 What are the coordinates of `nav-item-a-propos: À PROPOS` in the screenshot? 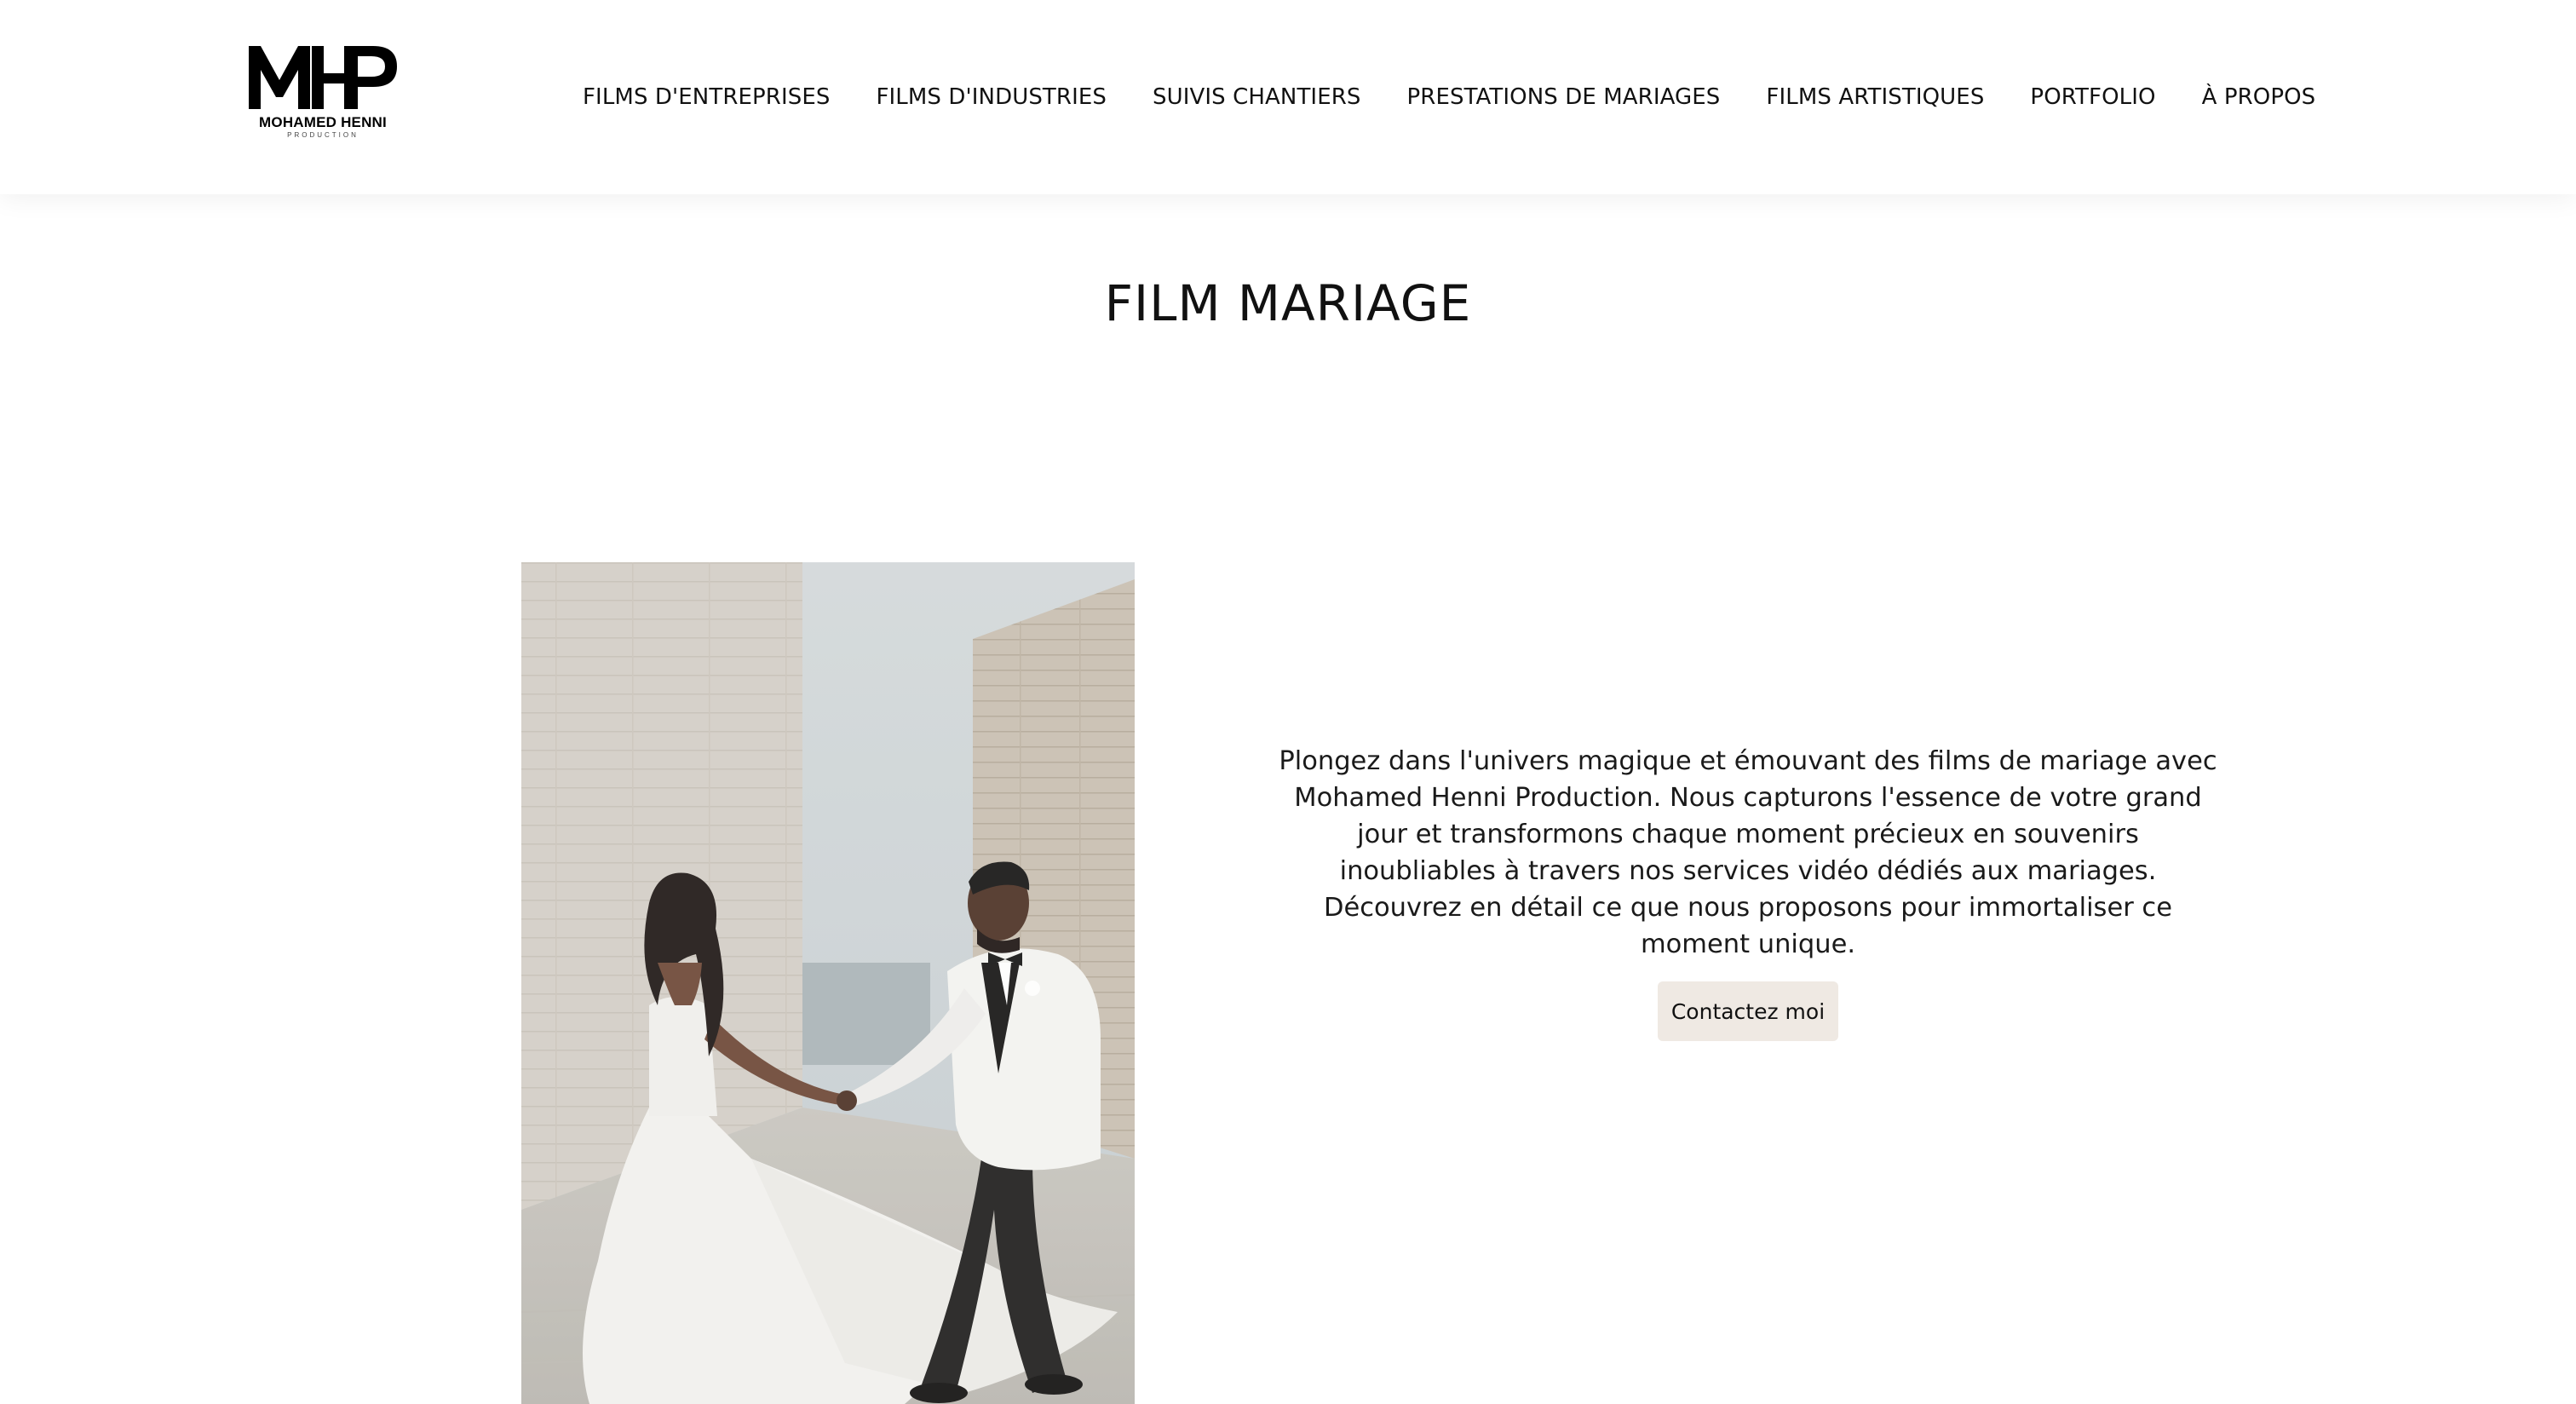 It's located at (2259, 97).